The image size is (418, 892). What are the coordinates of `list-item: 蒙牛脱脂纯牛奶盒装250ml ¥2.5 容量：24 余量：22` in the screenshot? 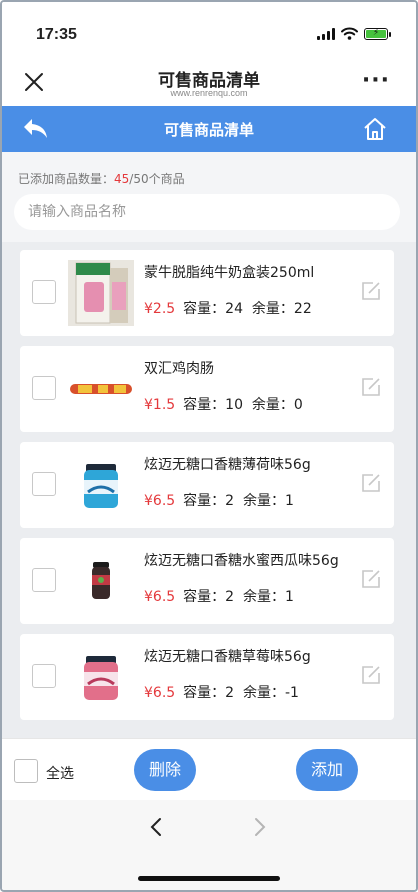 It's located at (207, 293).